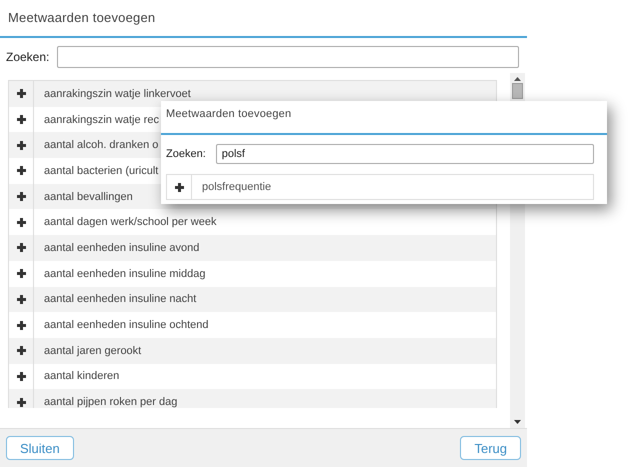 Image resolution: width=635 pixels, height=467 pixels. Describe the element at coordinates (117, 248) in the screenshot. I see `item-label: aantal eenheden insuline avond` at that location.